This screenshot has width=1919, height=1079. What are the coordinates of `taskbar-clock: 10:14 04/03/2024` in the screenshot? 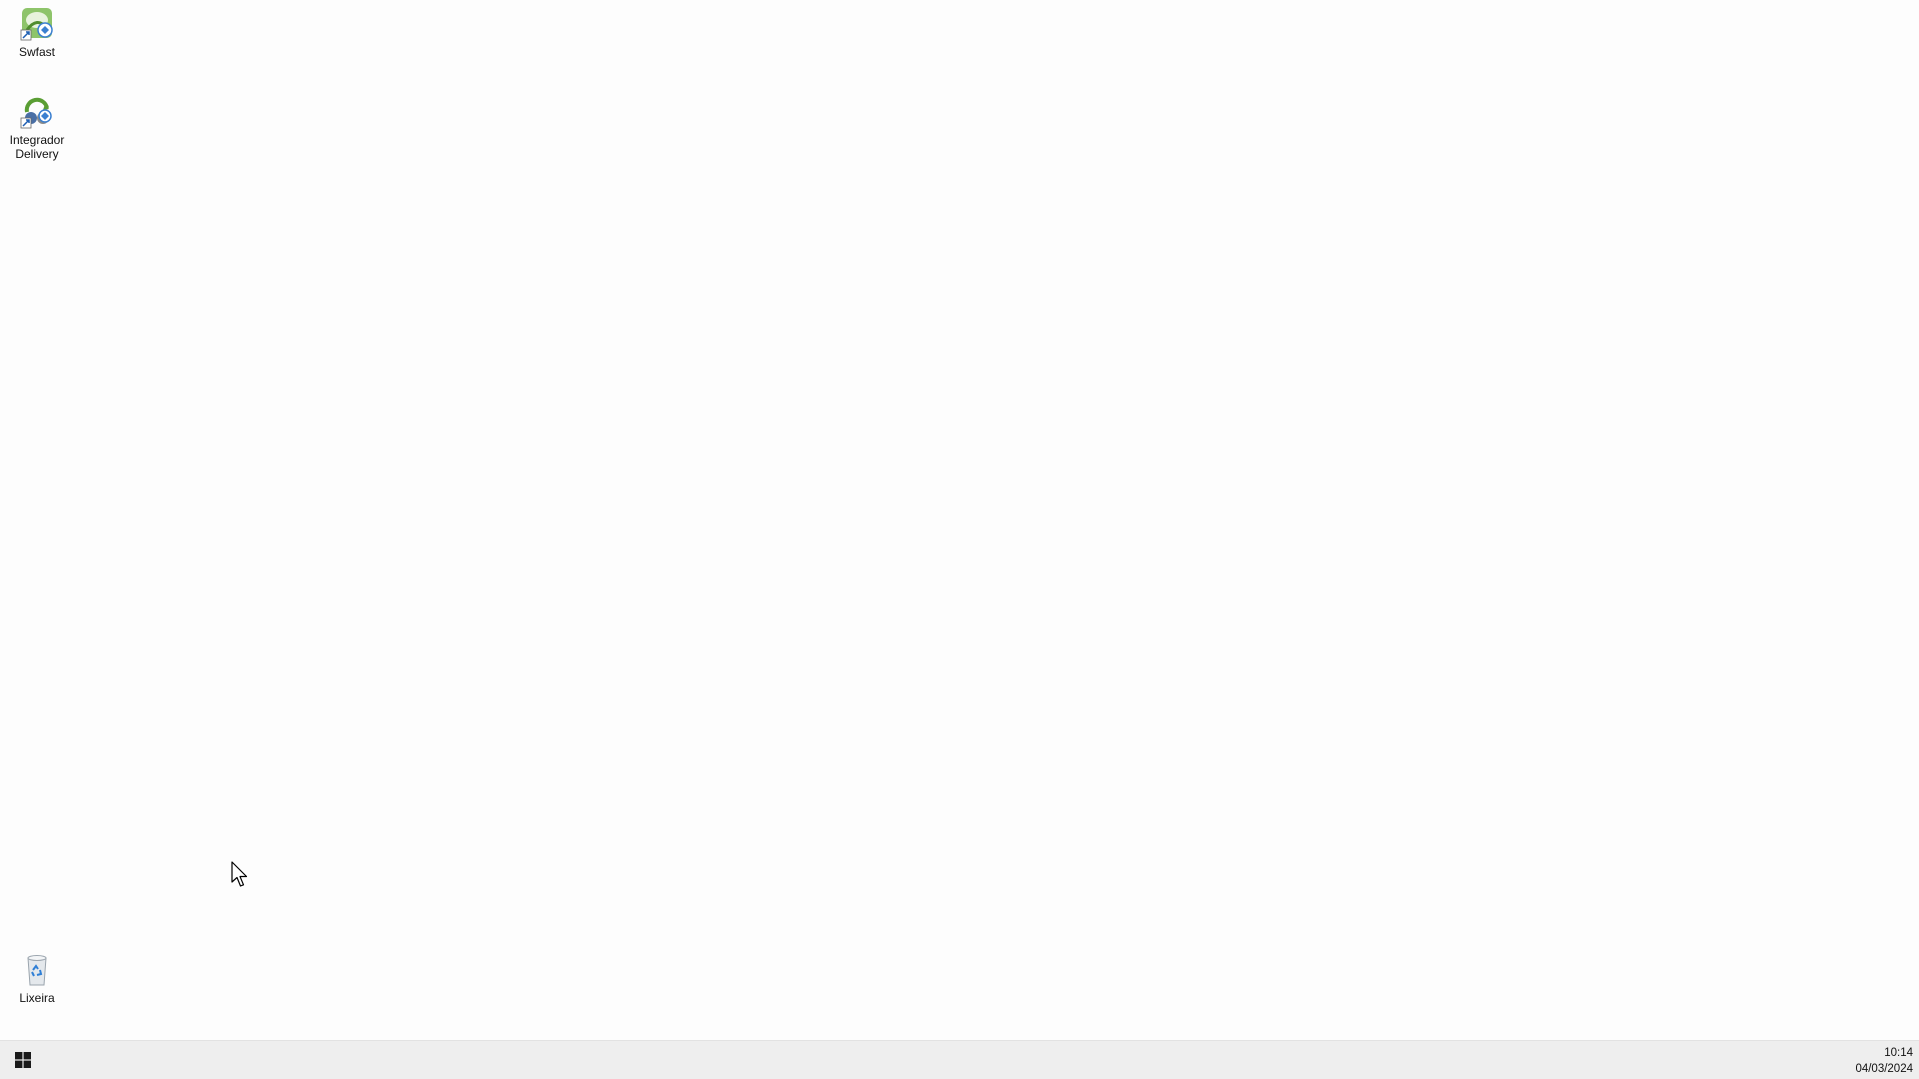 It's located at (1884, 1061).